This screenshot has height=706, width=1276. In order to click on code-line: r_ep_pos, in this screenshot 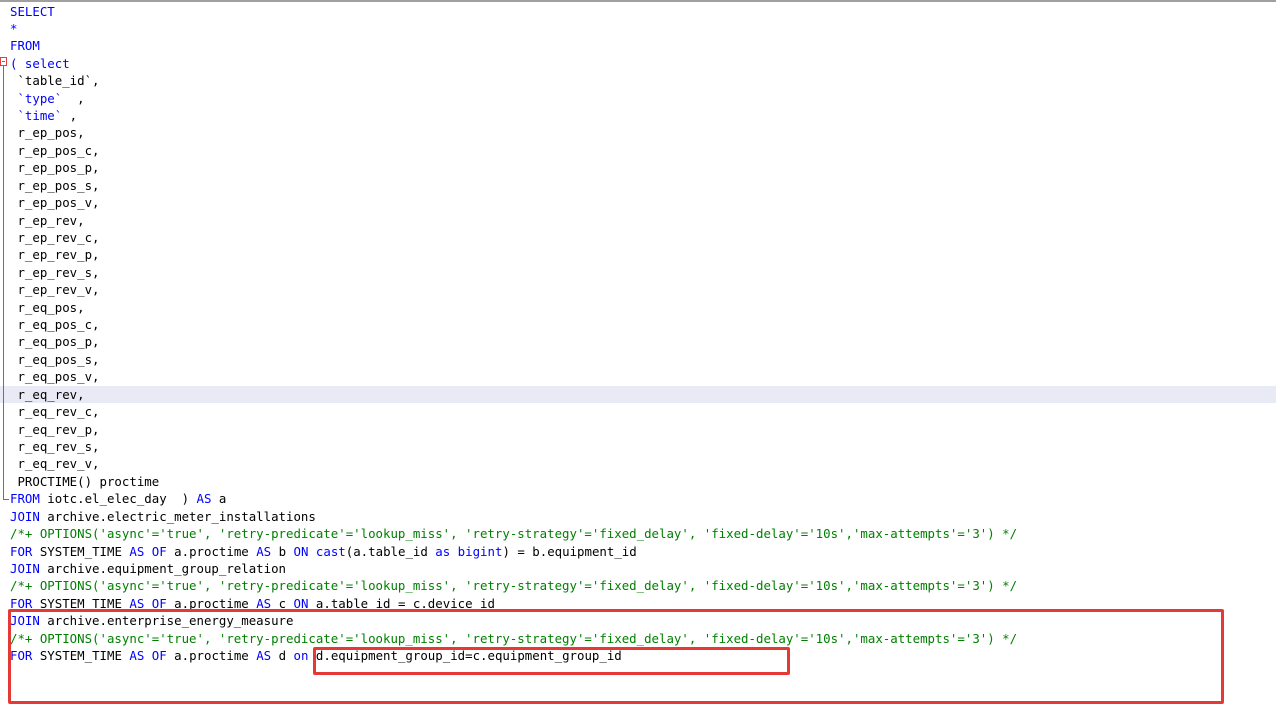, I will do `click(638, 132)`.